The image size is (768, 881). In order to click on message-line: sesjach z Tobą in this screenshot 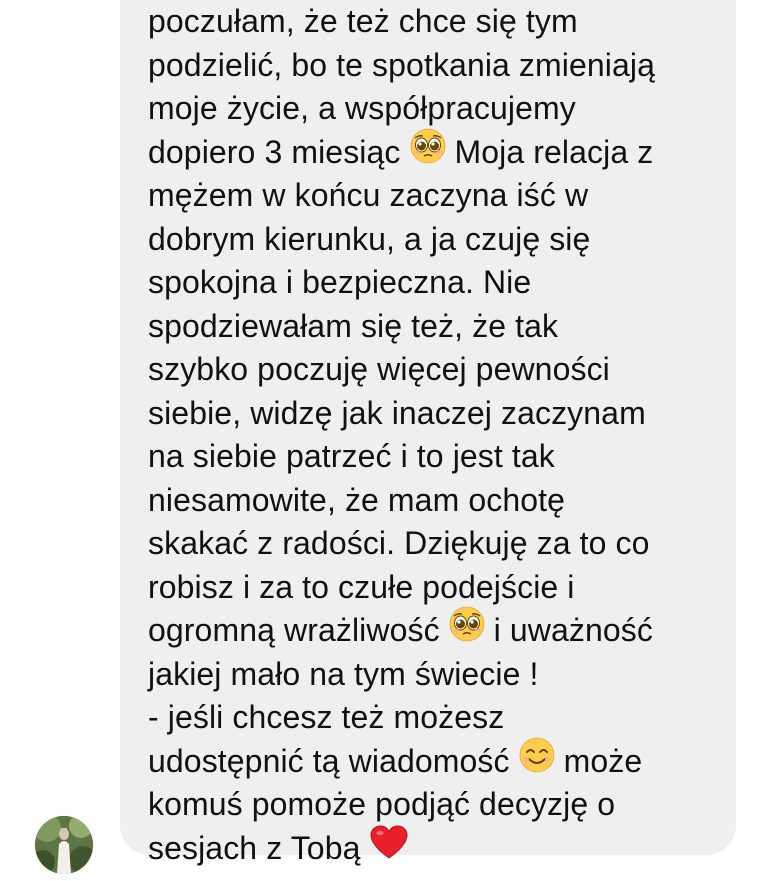, I will do `click(438, 848)`.